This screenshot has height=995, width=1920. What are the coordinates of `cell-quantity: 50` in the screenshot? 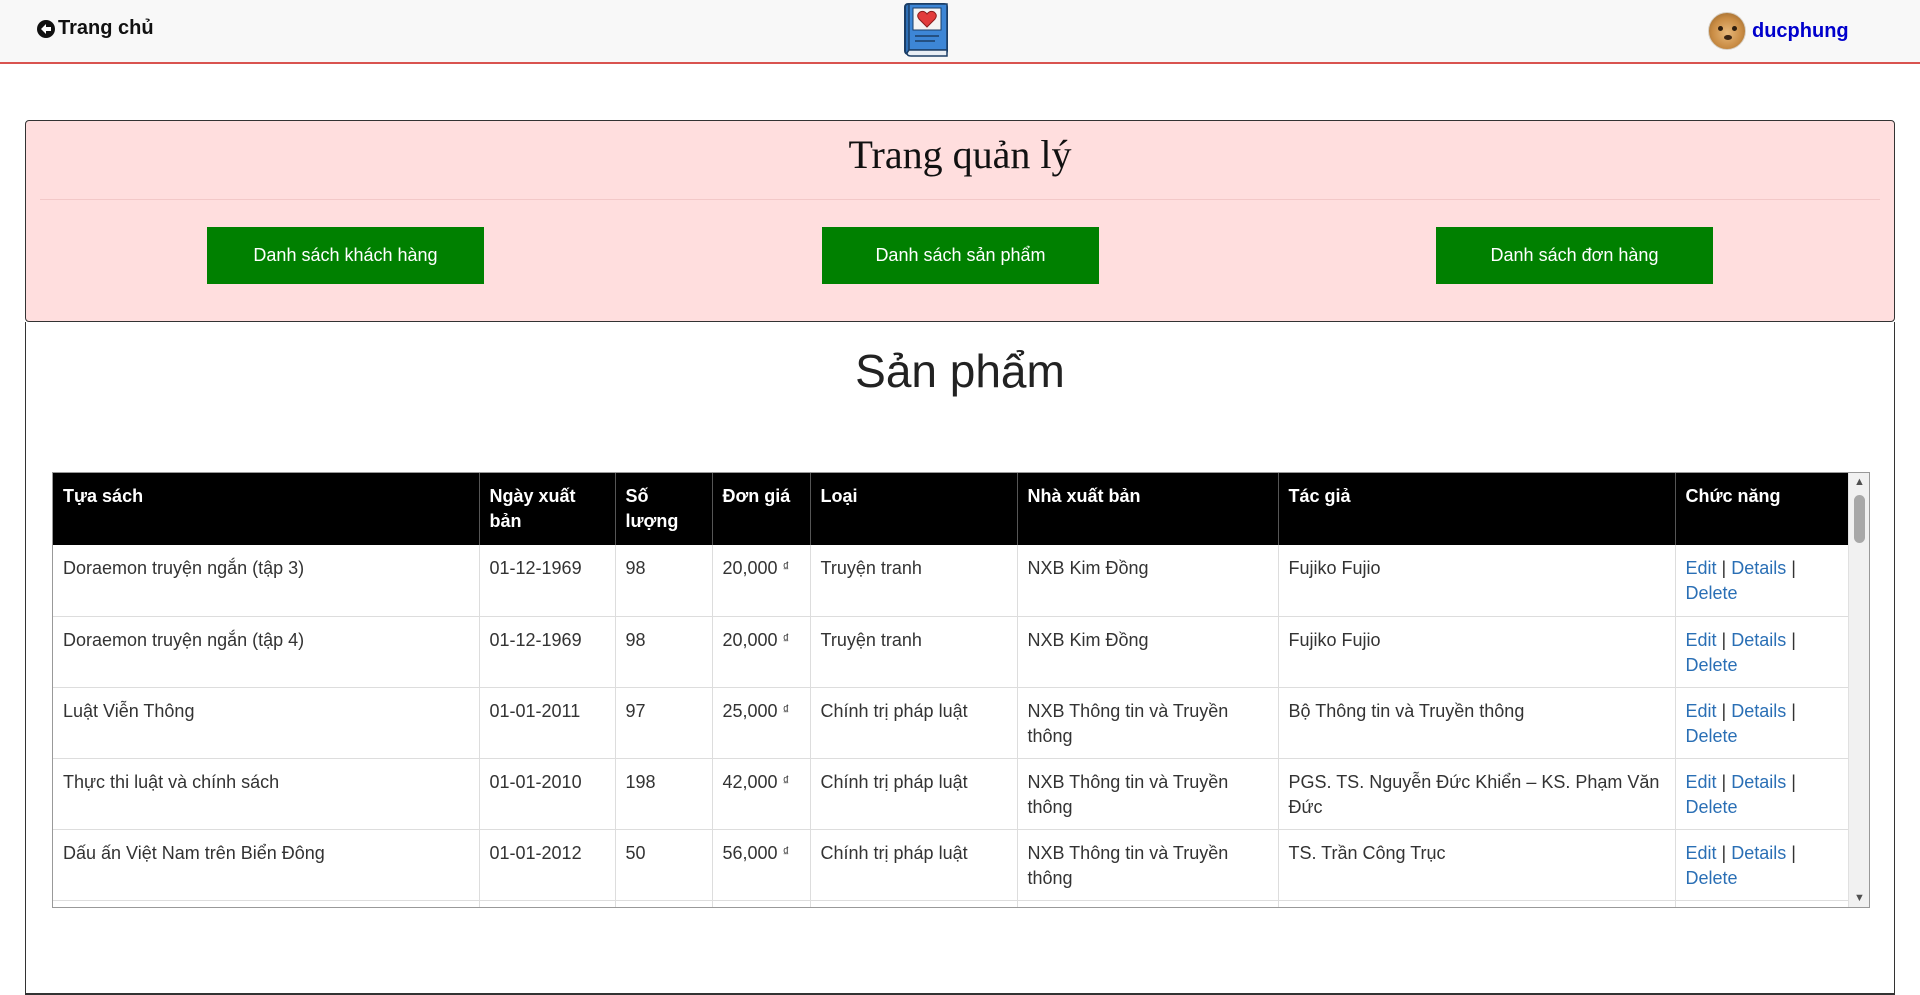 It's located at (664, 865).